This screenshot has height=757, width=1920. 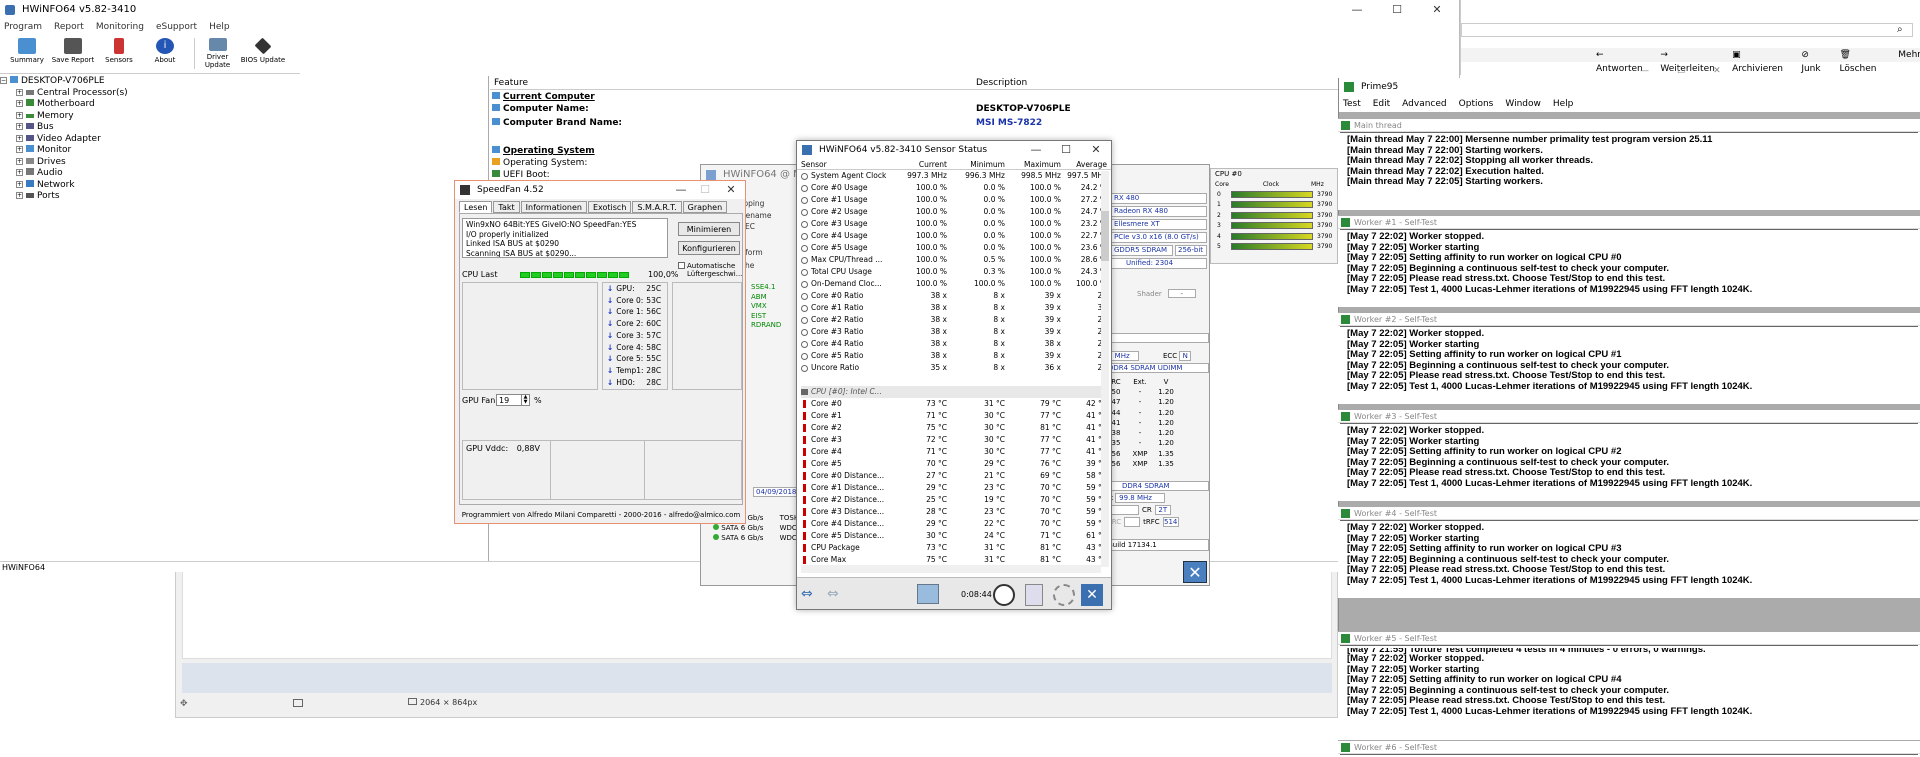 I want to click on tree-item-monitor: + Monitor, so click(x=198, y=151).